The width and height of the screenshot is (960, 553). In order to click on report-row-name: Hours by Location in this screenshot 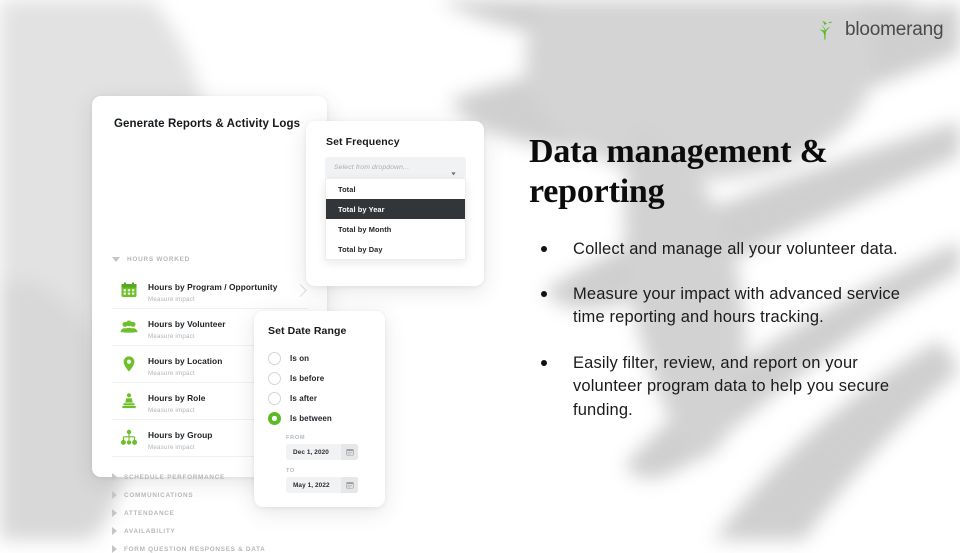, I will do `click(185, 360)`.